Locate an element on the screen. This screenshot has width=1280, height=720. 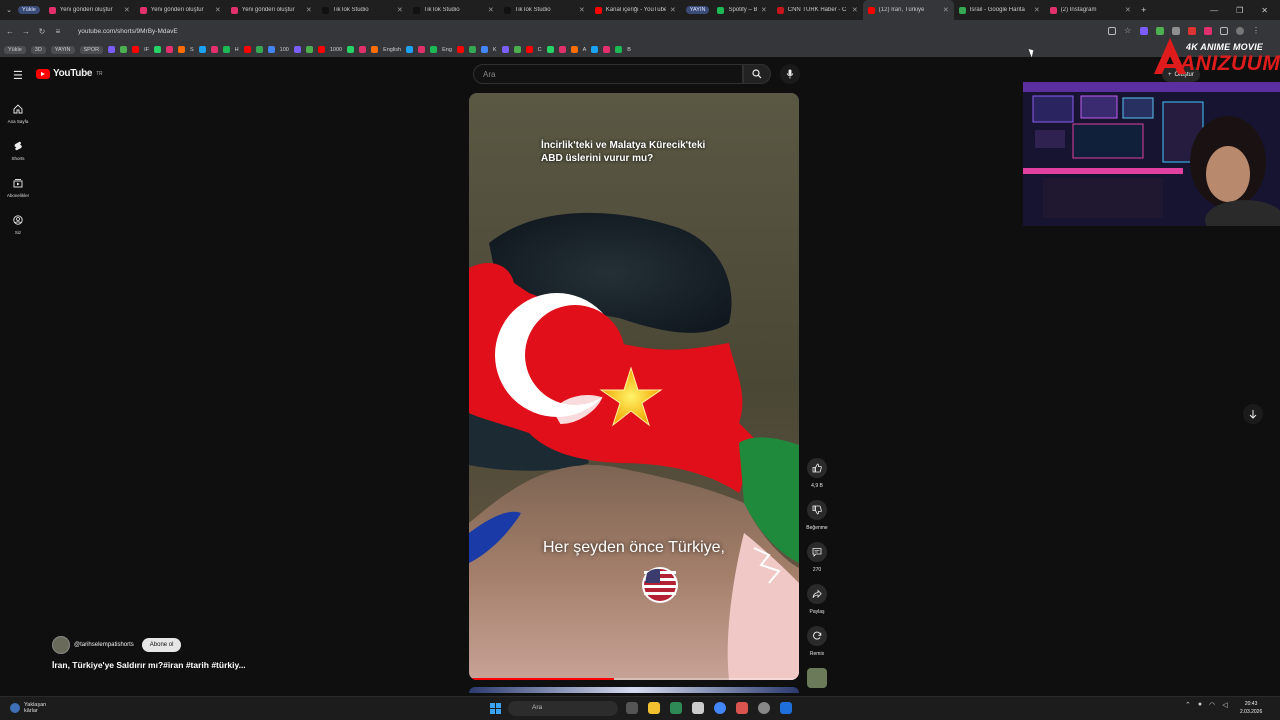
next-video-button is located at coordinates (1253, 414).